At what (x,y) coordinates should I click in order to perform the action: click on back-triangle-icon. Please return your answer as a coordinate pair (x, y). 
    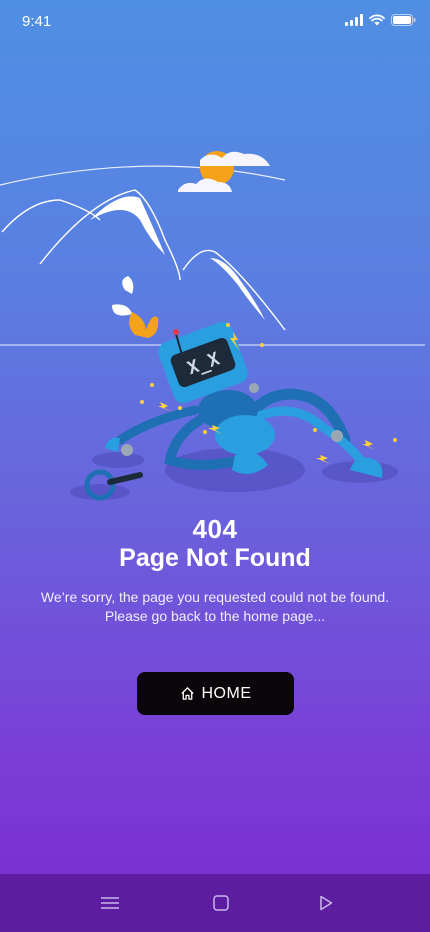
    Looking at the image, I should click on (326, 903).